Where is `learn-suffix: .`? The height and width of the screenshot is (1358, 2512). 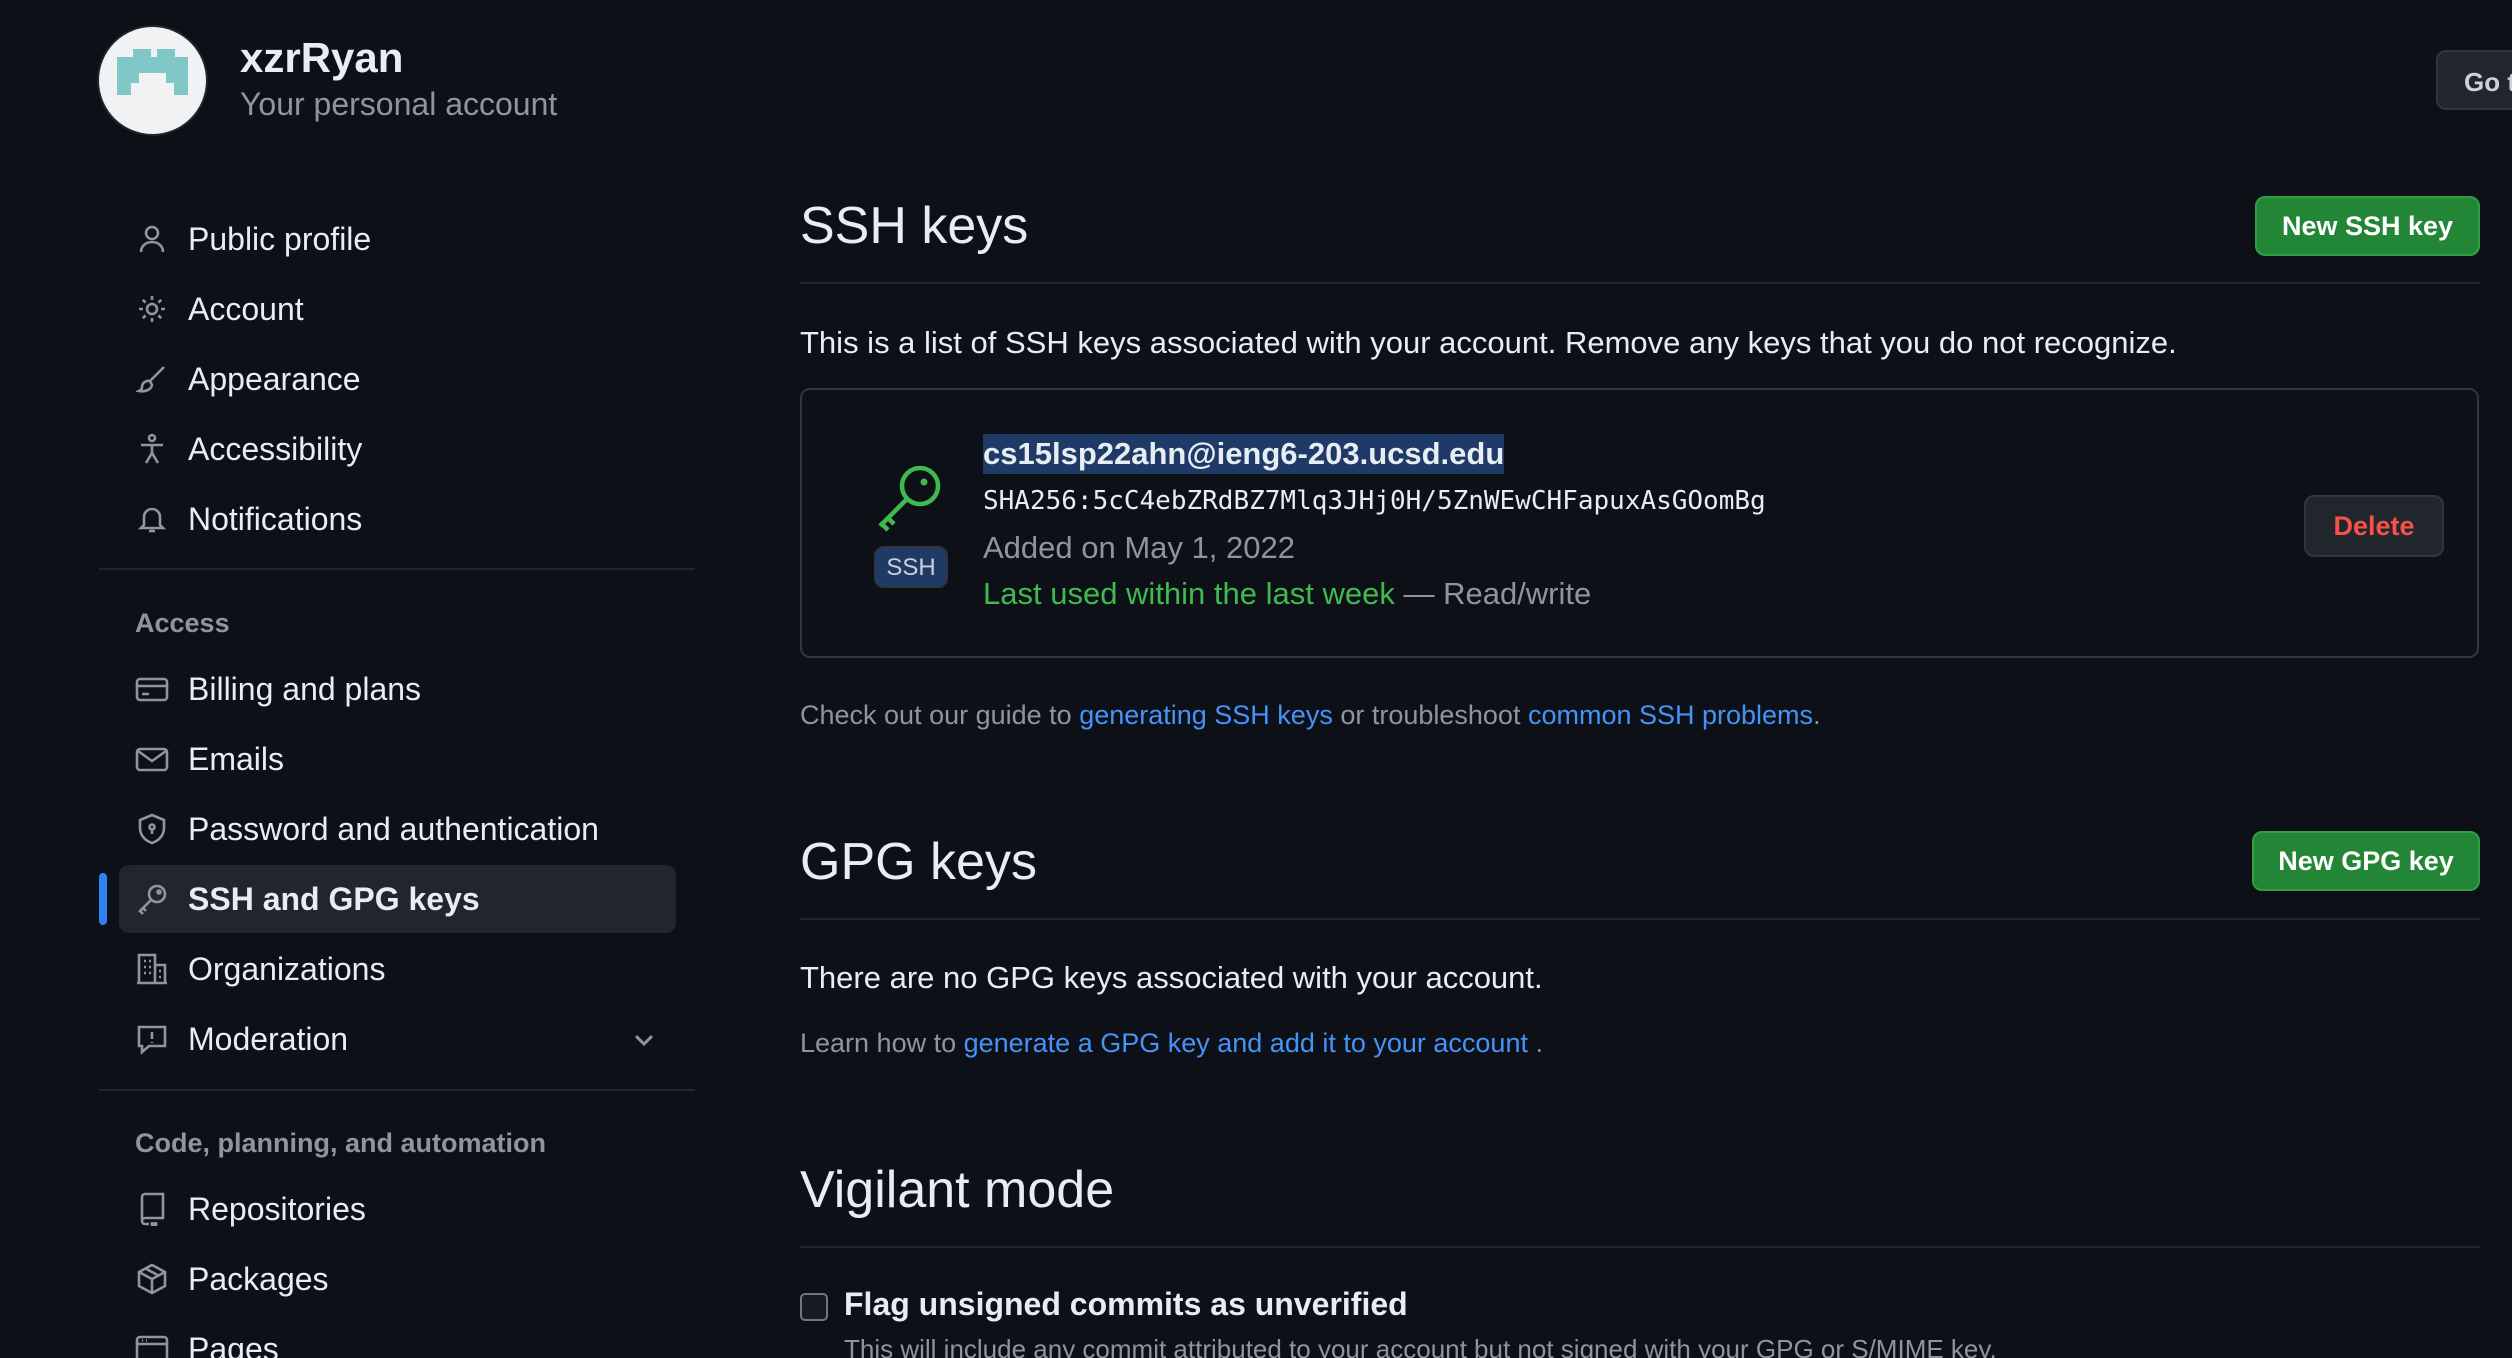
learn-suffix: . is located at coordinates (1535, 1043).